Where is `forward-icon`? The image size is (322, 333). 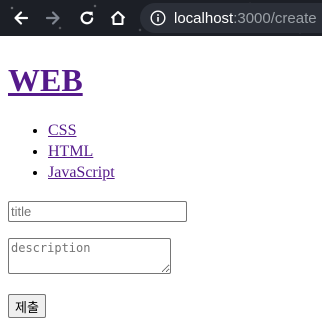 forward-icon is located at coordinates (52, 18).